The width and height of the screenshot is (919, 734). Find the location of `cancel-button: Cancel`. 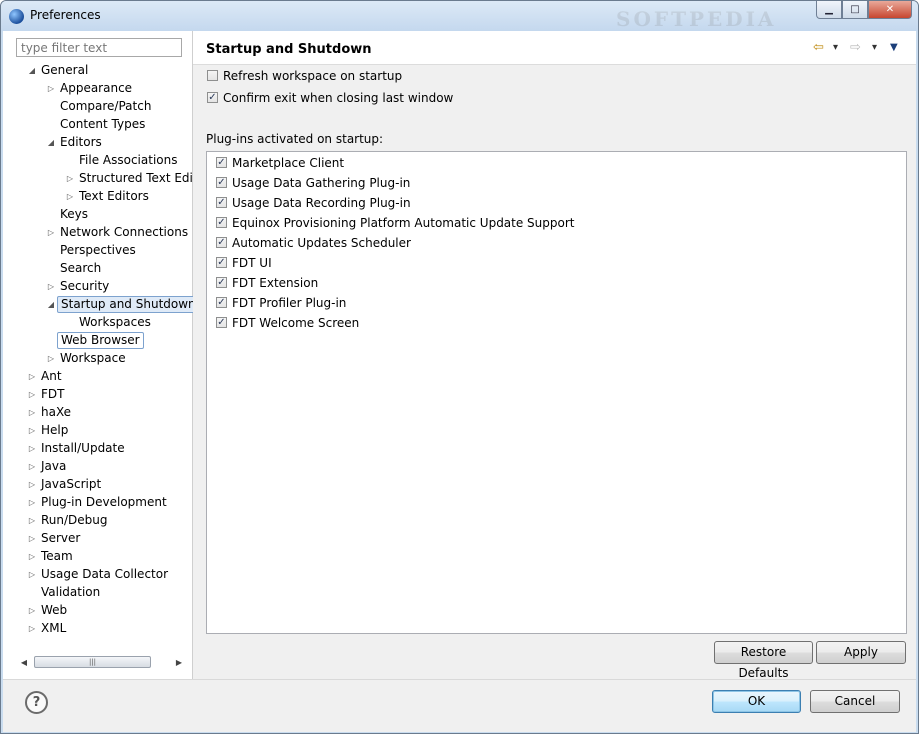

cancel-button: Cancel is located at coordinates (855, 701).